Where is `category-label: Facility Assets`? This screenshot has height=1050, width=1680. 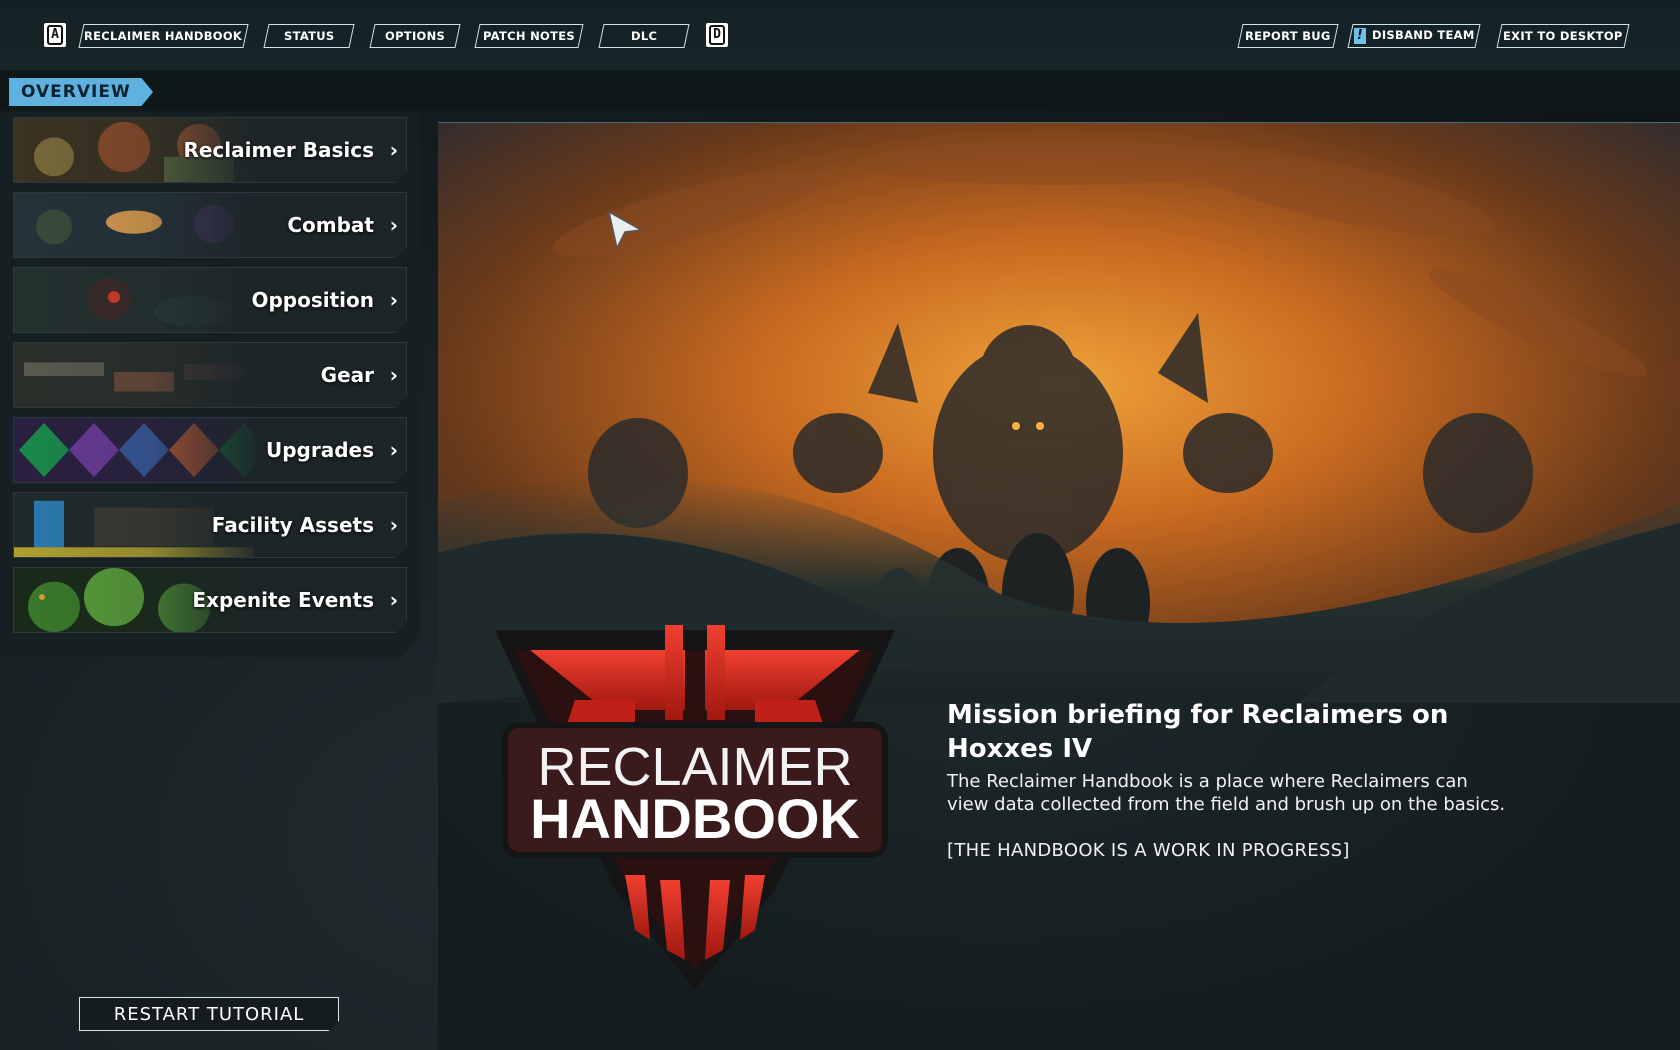 category-label: Facility Assets is located at coordinates (292, 525).